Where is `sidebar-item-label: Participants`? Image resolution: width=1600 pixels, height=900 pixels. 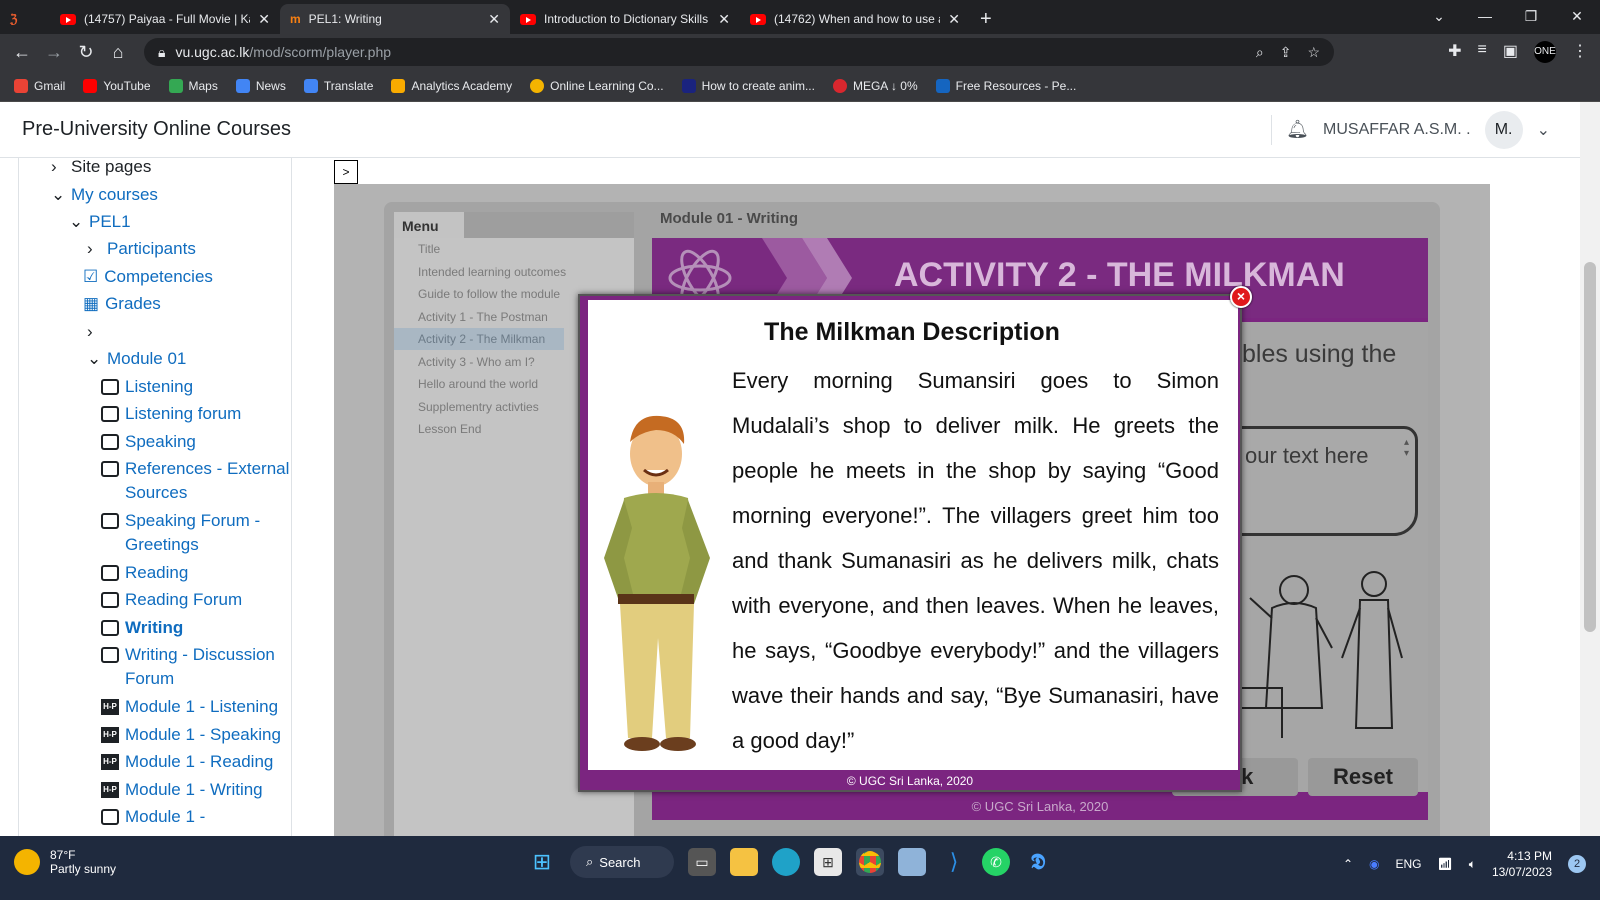 sidebar-item-label: Participants is located at coordinates (151, 248).